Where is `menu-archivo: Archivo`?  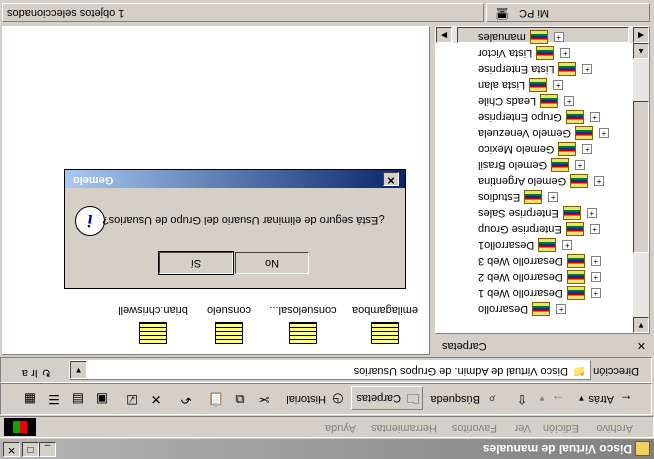 menu-archivo: Archivo is located at coordinates (614, 428).